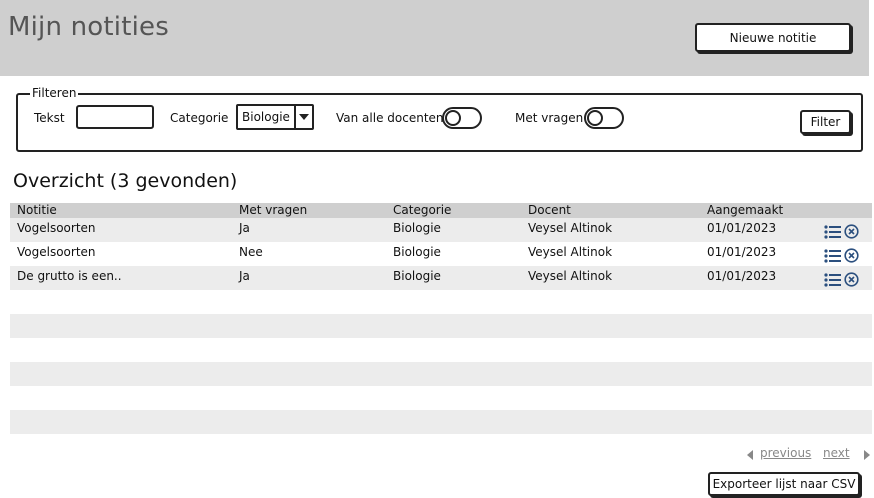 This screenshot has width=874, height=498. I want to click on next-arrow-icon, so click(867, 455).